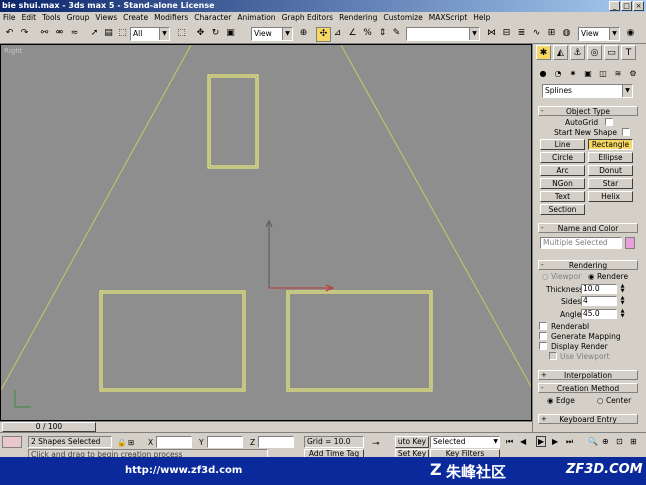  What do you see at coordinates (536, 33) in the screenshot?
I see `curve-editor-icon: ∿` at bounding box center [536, 33].